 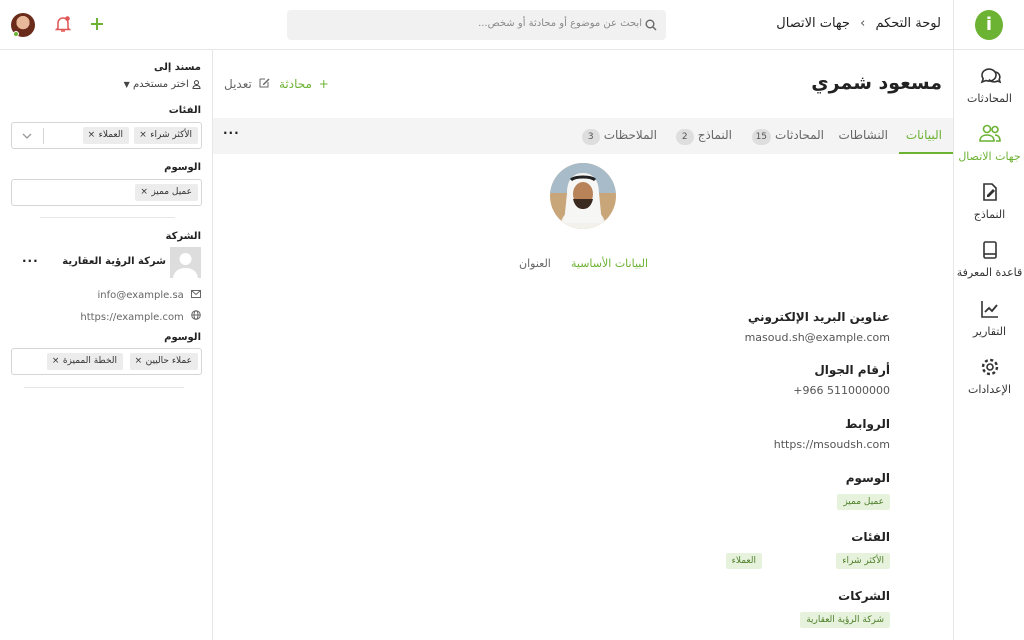 I want to click on tab-notes: الملاحظات3, so click(x=619, y=136).